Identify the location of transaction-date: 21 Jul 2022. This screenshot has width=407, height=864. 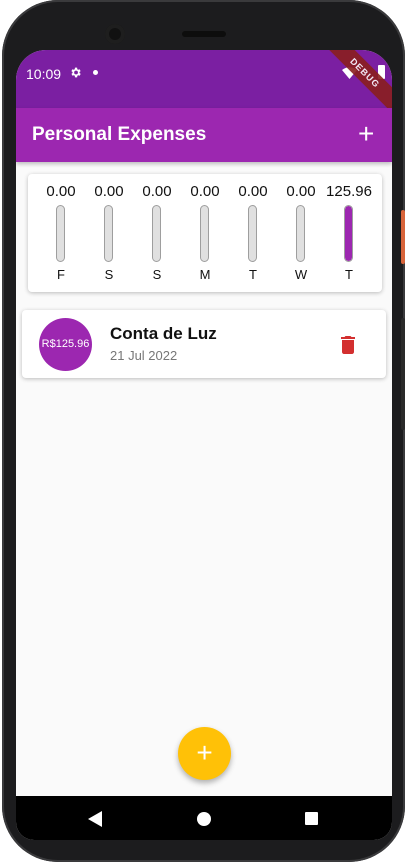
(144, 355).